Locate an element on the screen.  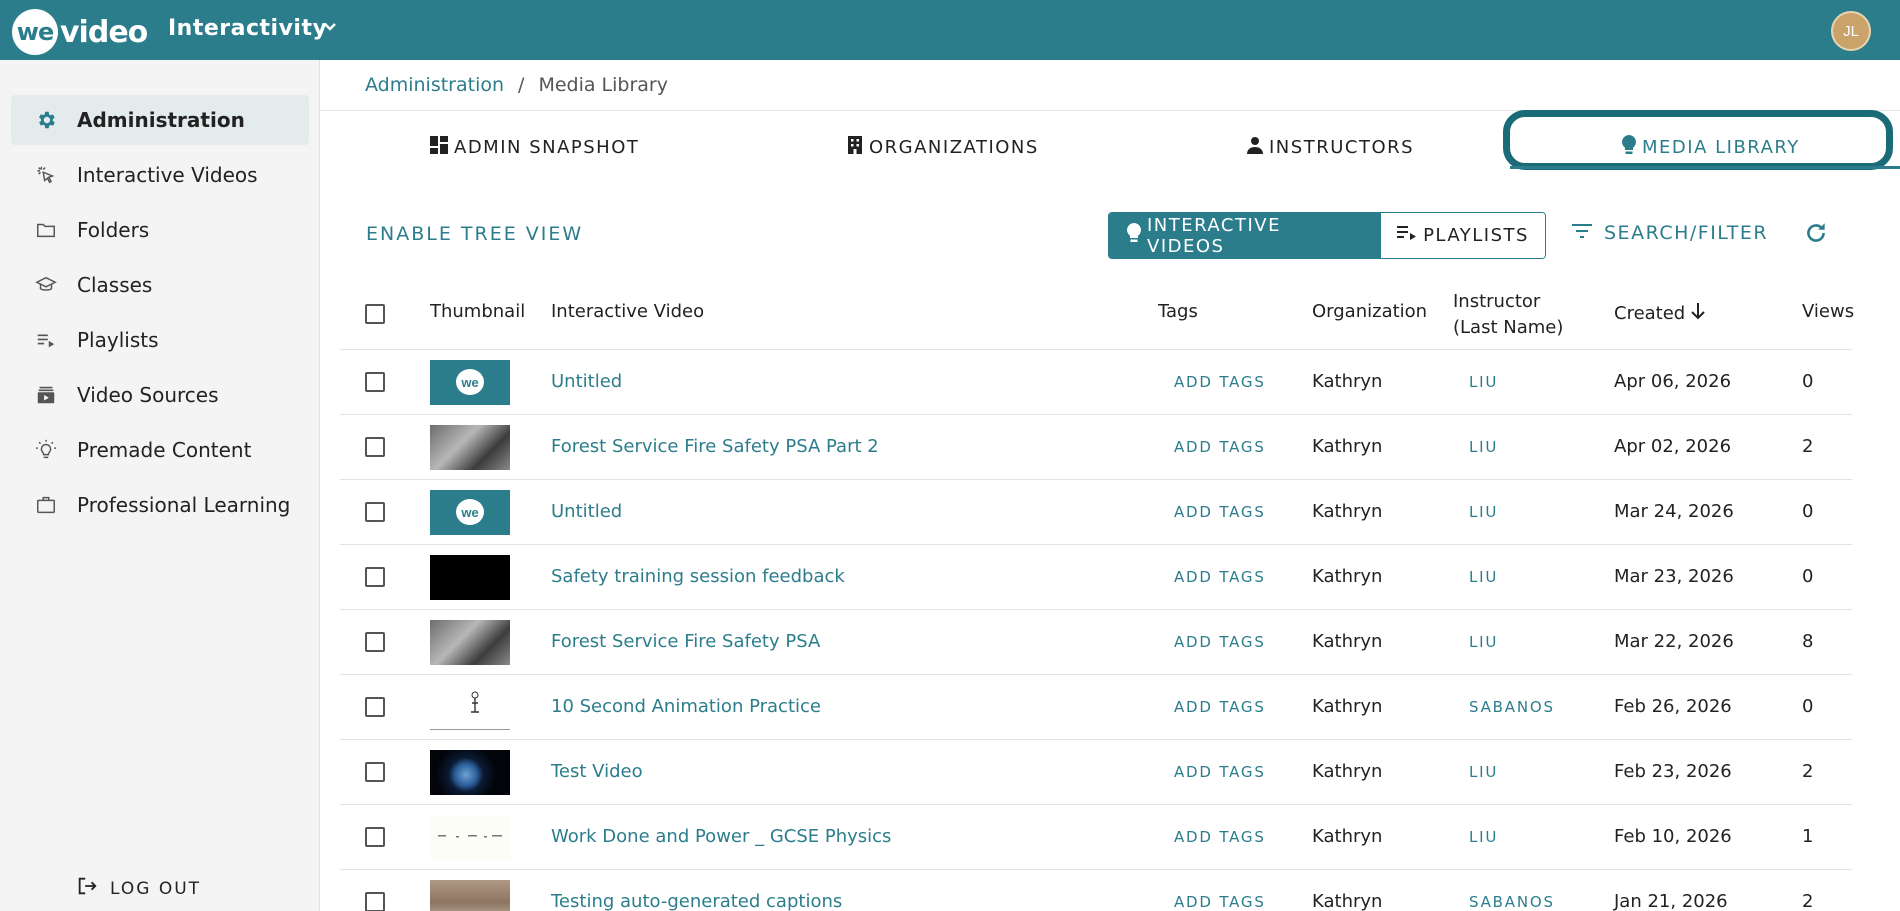
sidebar-item-classes: Classes is located at coordinates (160, 285).